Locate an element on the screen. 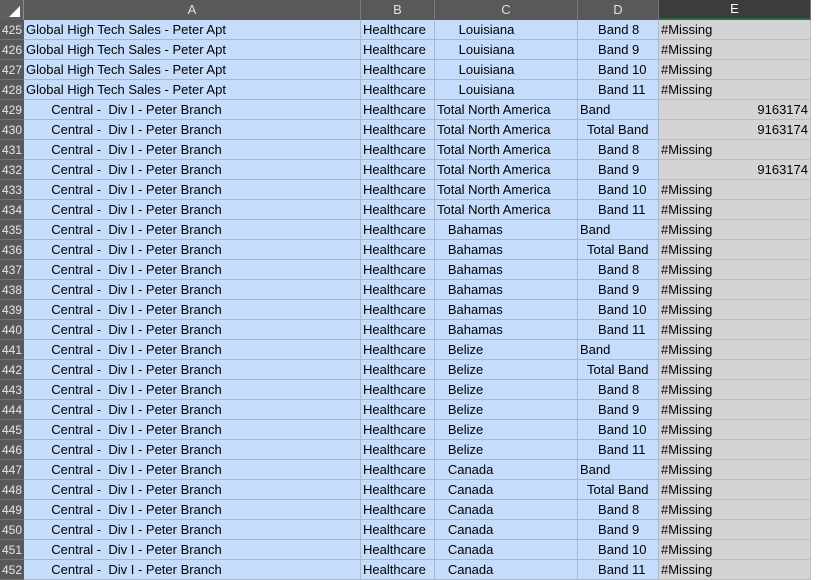  row-header: 448 is located at coordinates (12, 490).